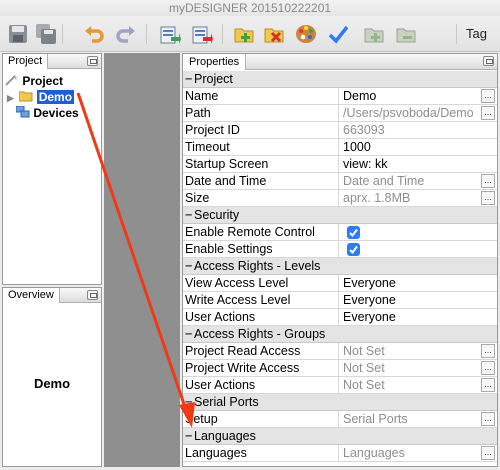 This screenshot has width=500, height=470. I want to click on property-section-label: Security, so click(217, 215).